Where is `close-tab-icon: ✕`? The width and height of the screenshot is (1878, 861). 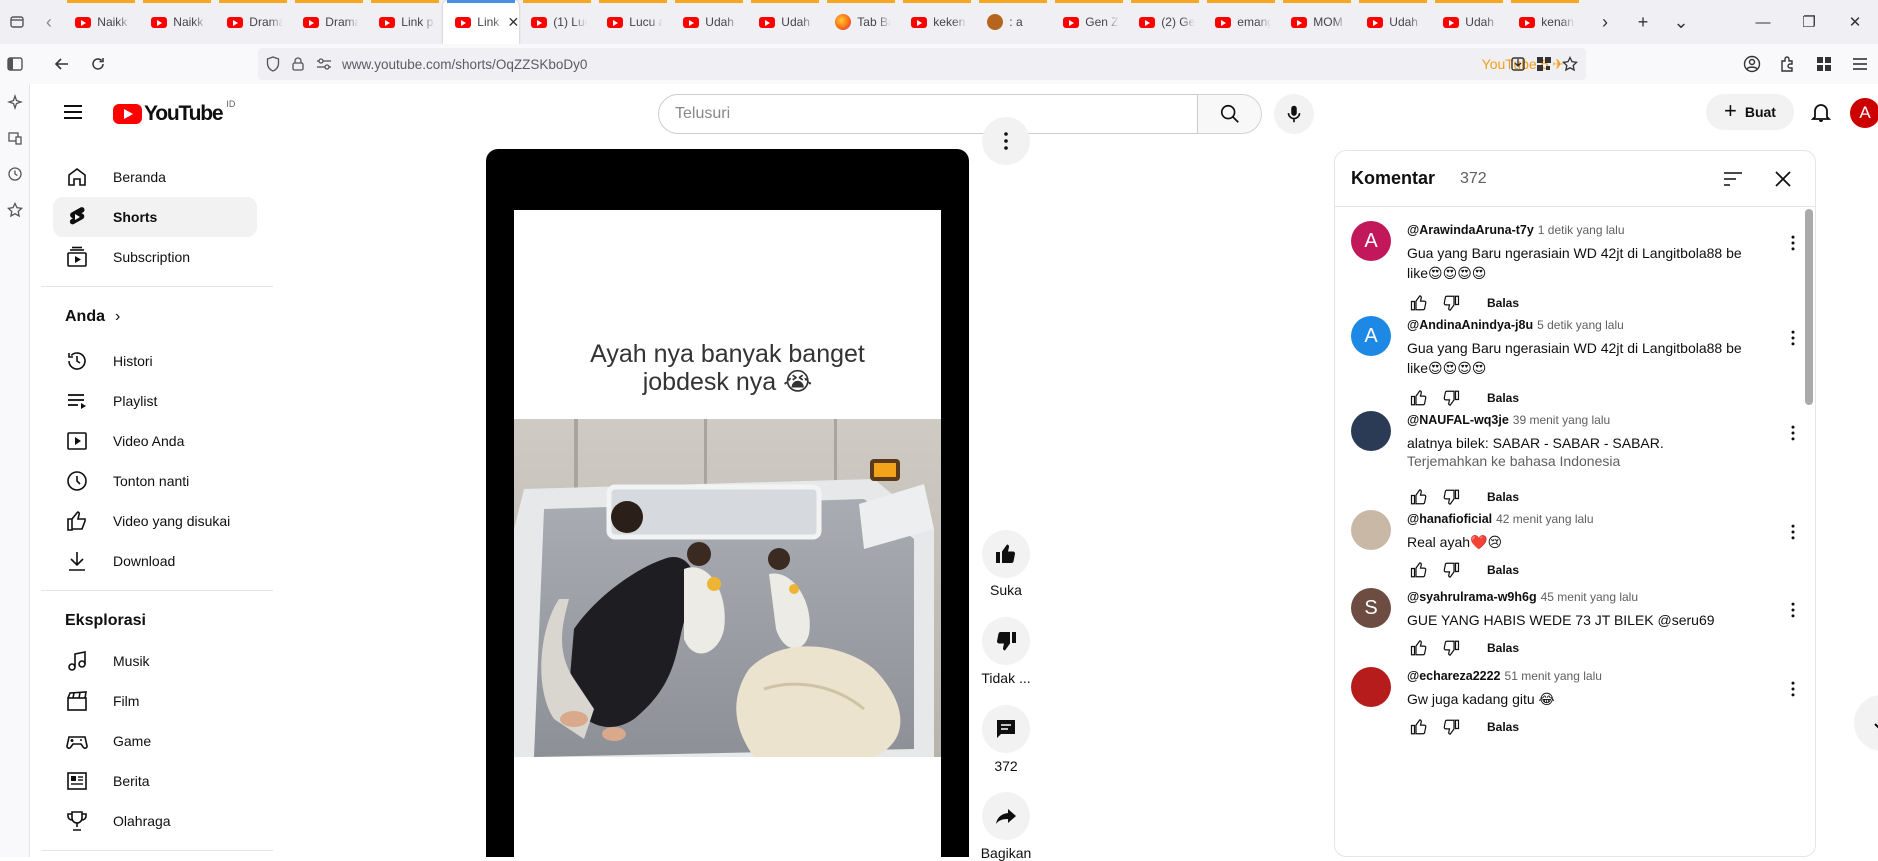 close-tab-icon: ✕ is located at coordinates (514, 22).